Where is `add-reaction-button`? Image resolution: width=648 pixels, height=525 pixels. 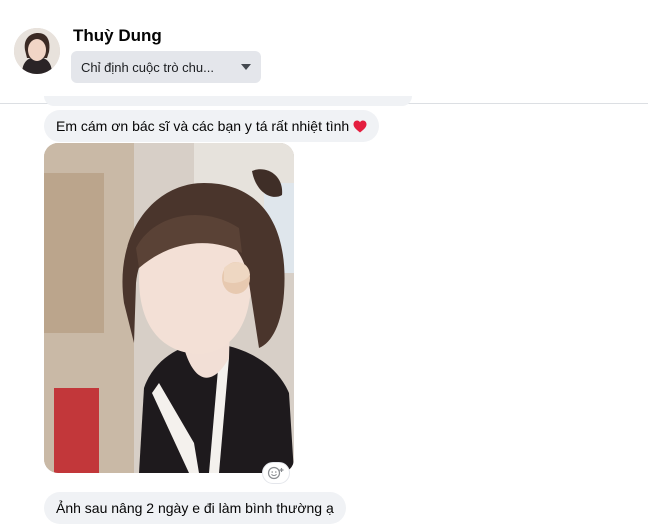 add-reaction-button is located at coordinates (276, 473).